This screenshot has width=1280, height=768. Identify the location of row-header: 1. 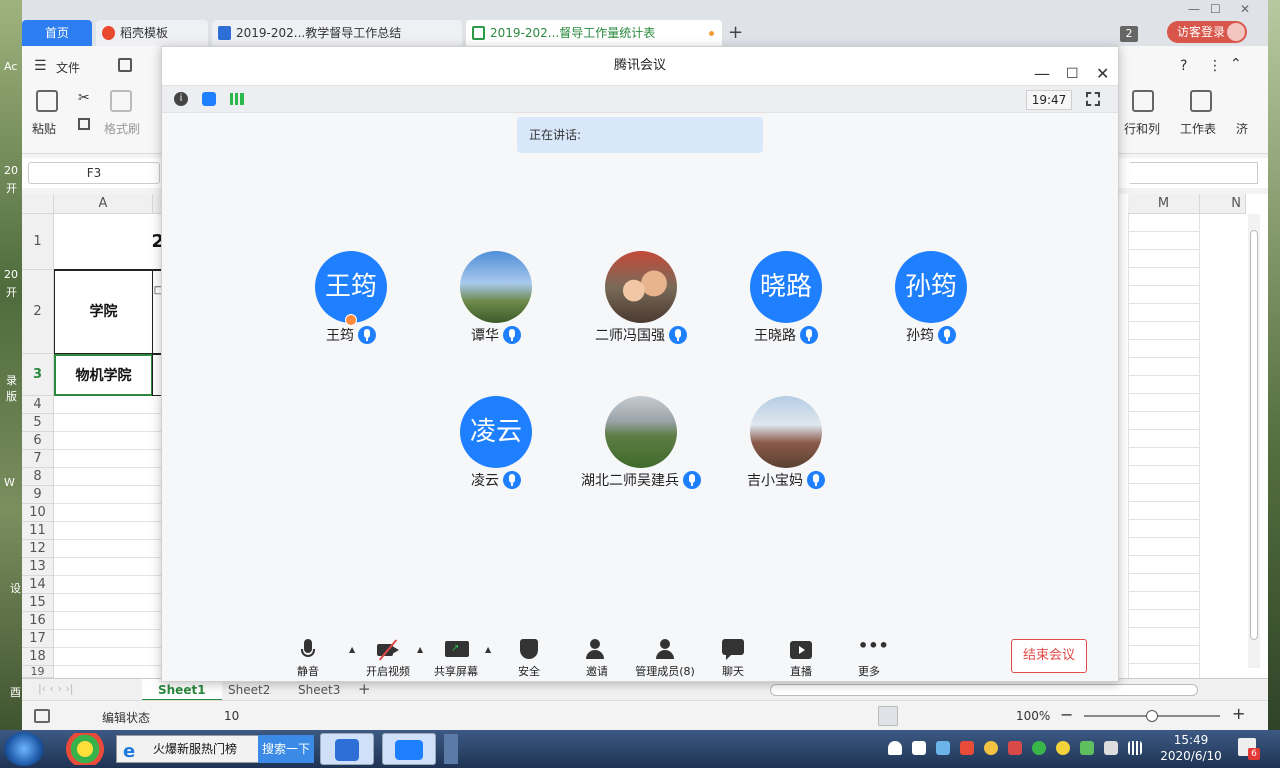
(38, 242).